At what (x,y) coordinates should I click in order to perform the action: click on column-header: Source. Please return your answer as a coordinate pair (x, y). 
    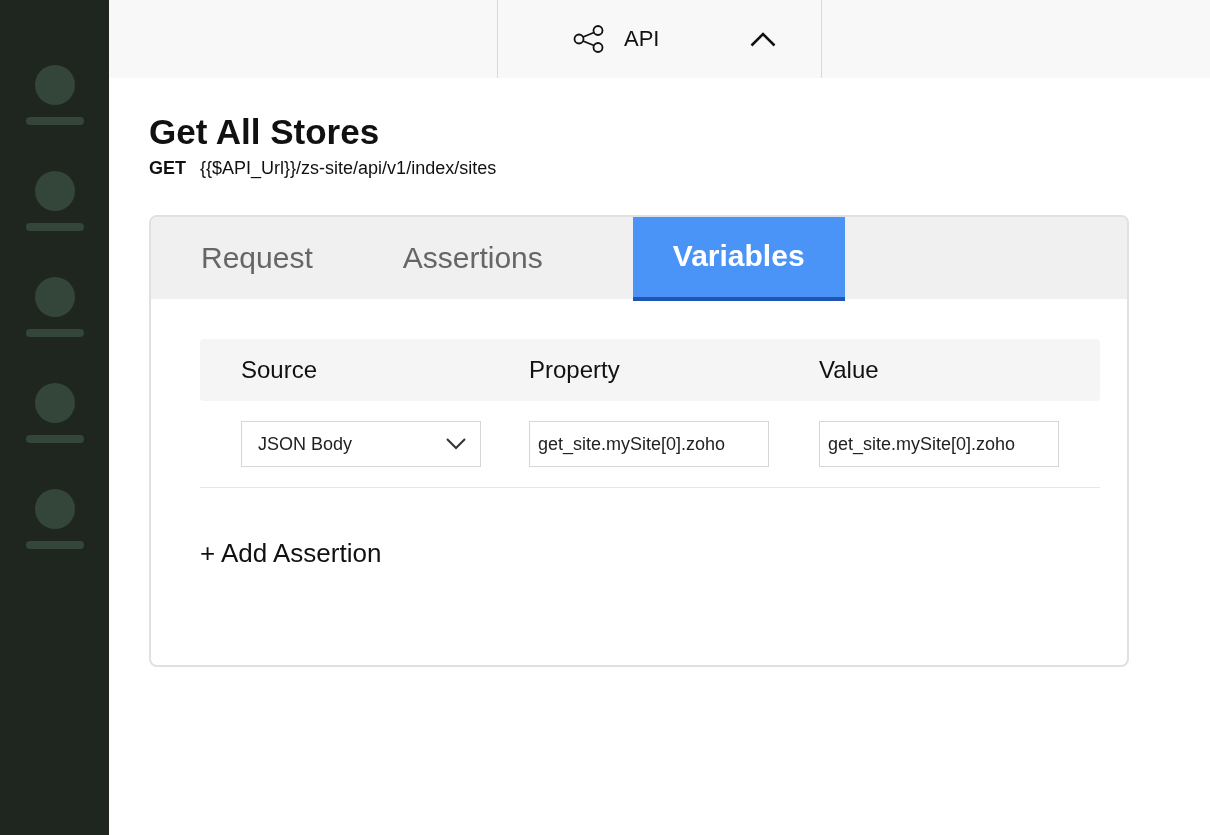
    Looking at the image, I should click on (280, 370).